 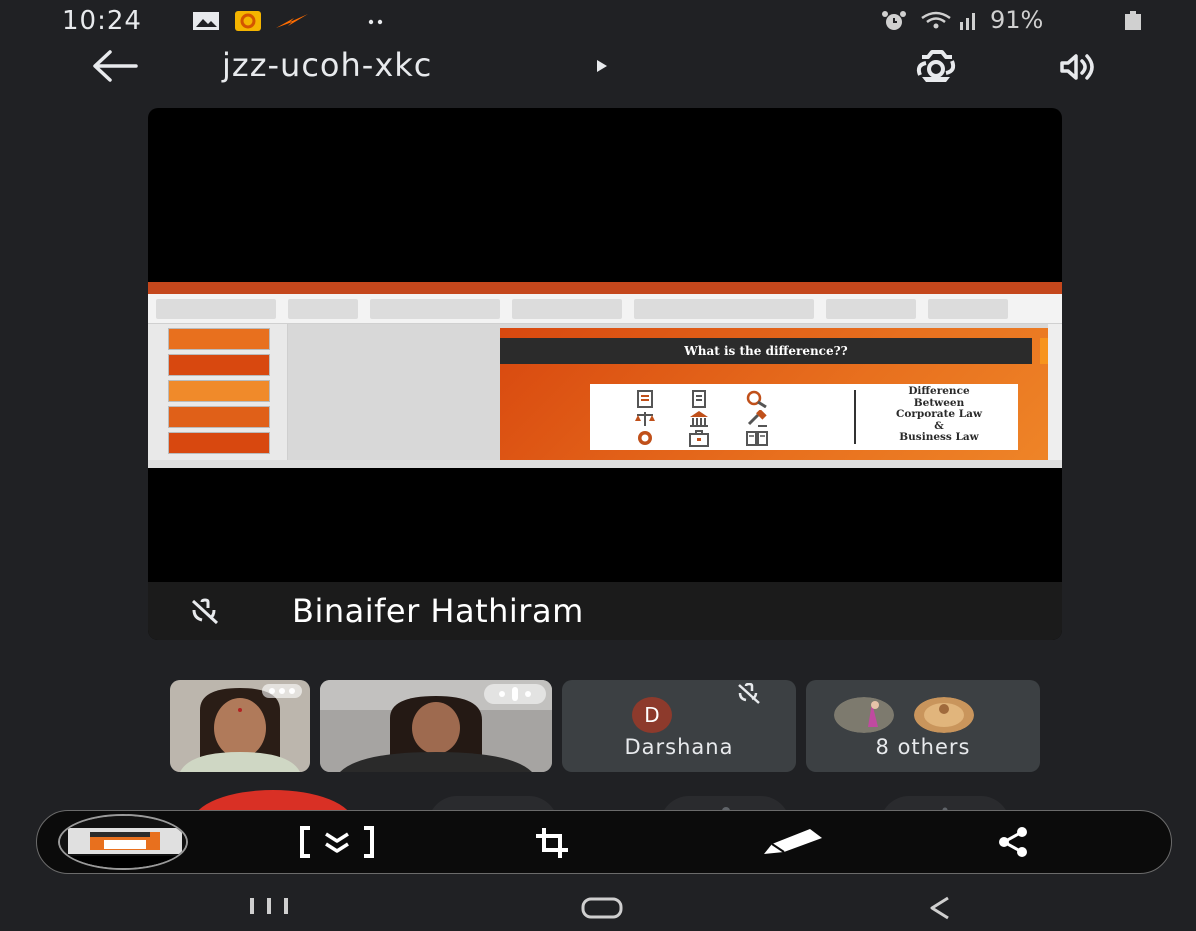 I want to click on briefcase-icon, so click(x=699, y=438).